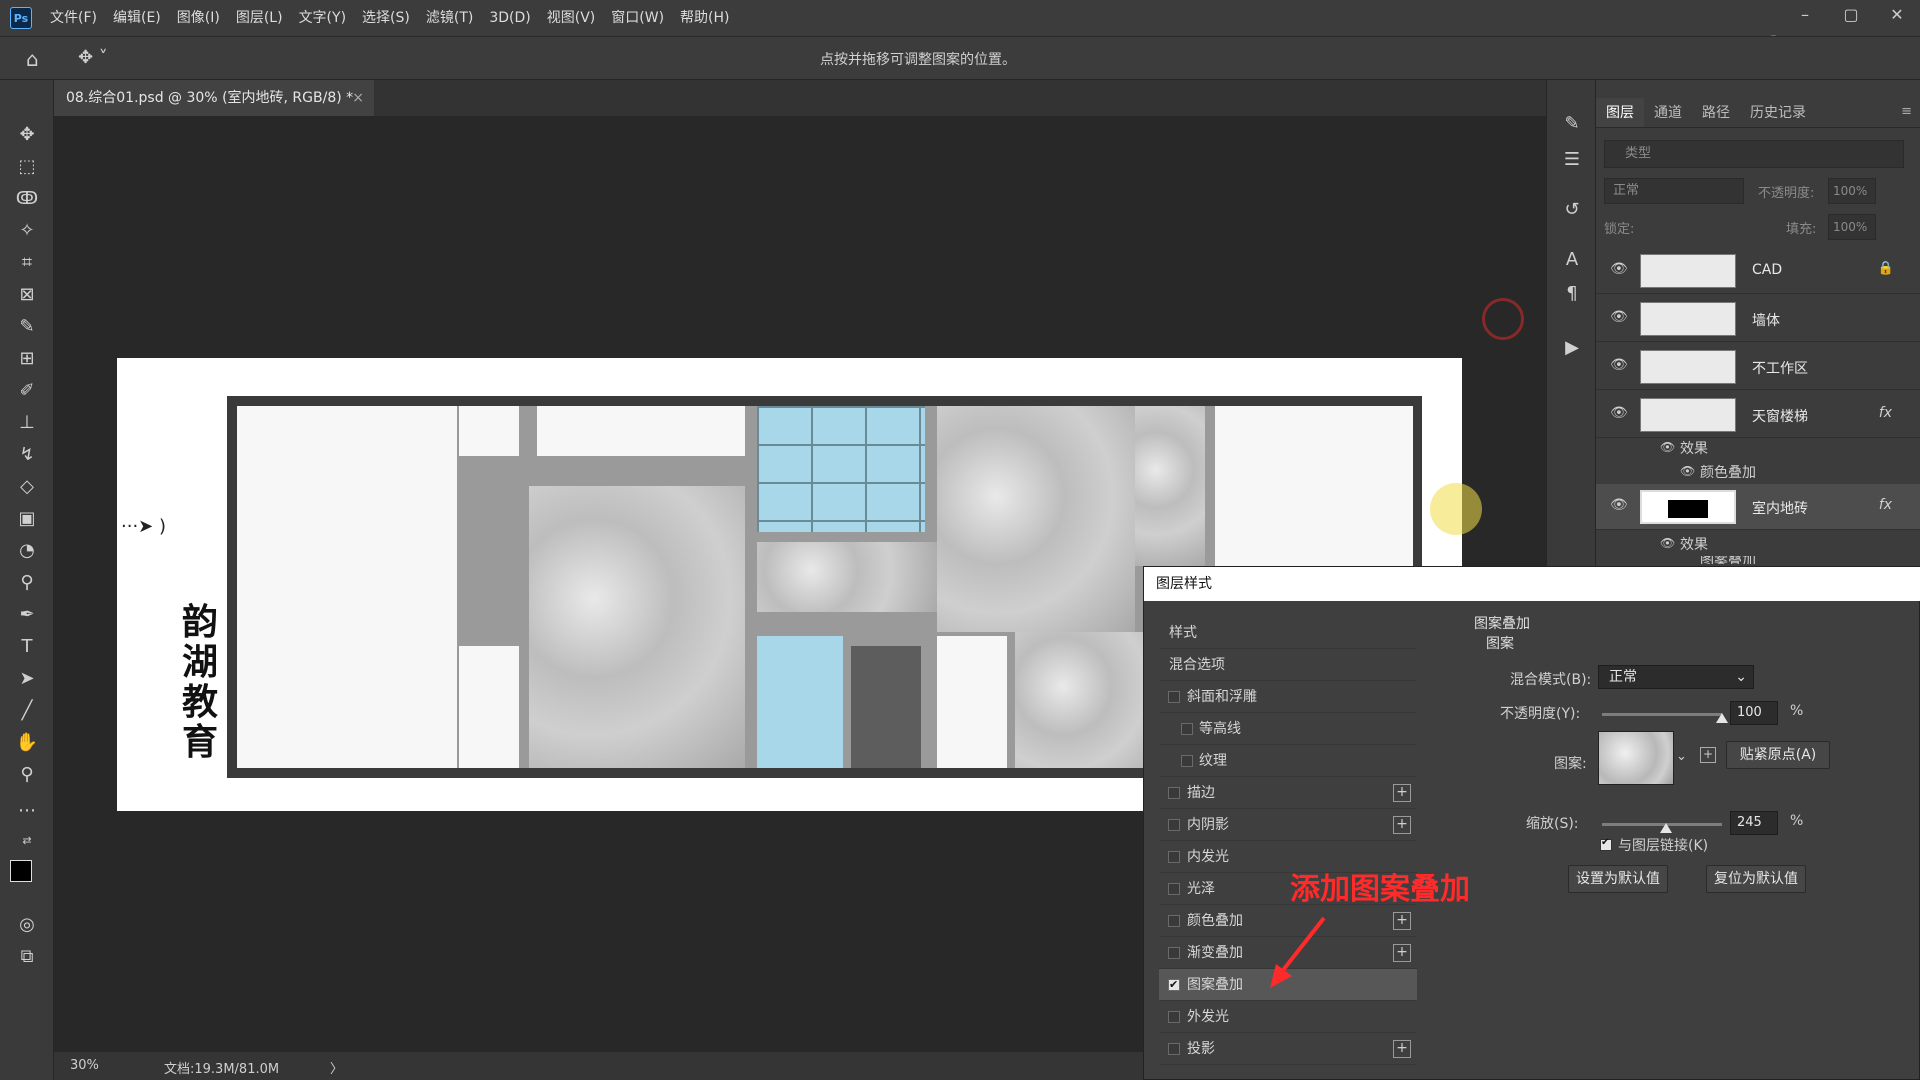 This screenshot has height=1080, width=1920. I want to click on layer-row-selected: 👁 室内地砖 fx, so click(1758, 507).